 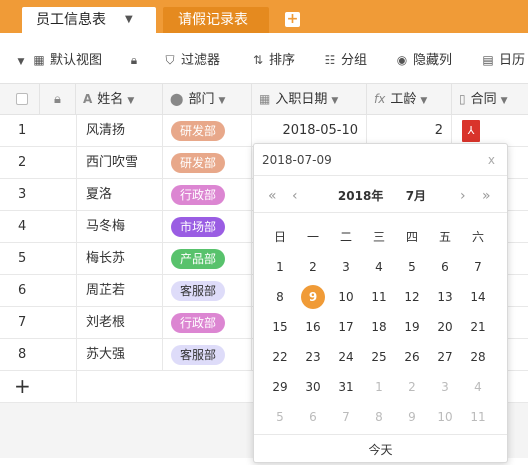 I want to click on lock-icon: 🔒︎, so click(x=136, y=60).